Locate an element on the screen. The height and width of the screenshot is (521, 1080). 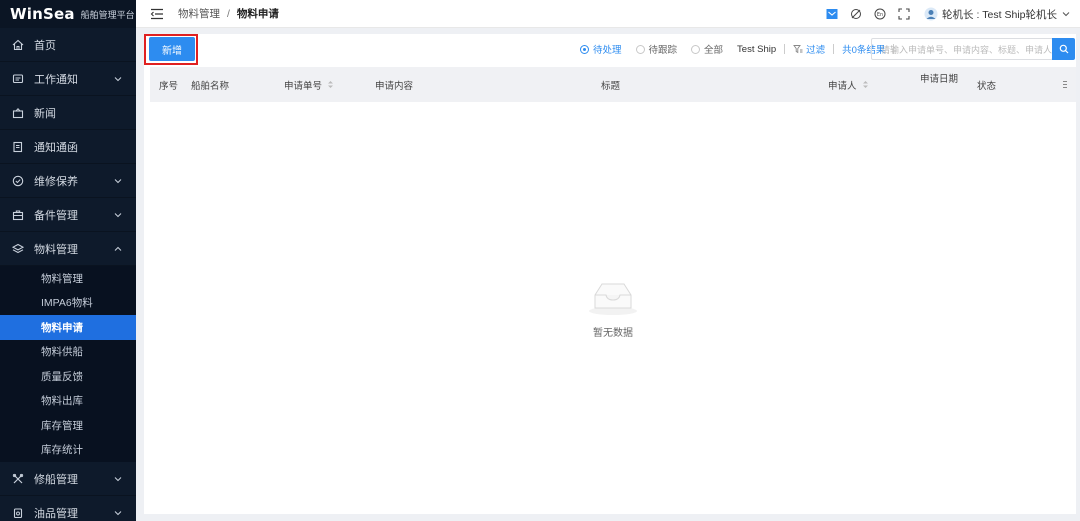
search-button is located at coordinates (1063, 49).